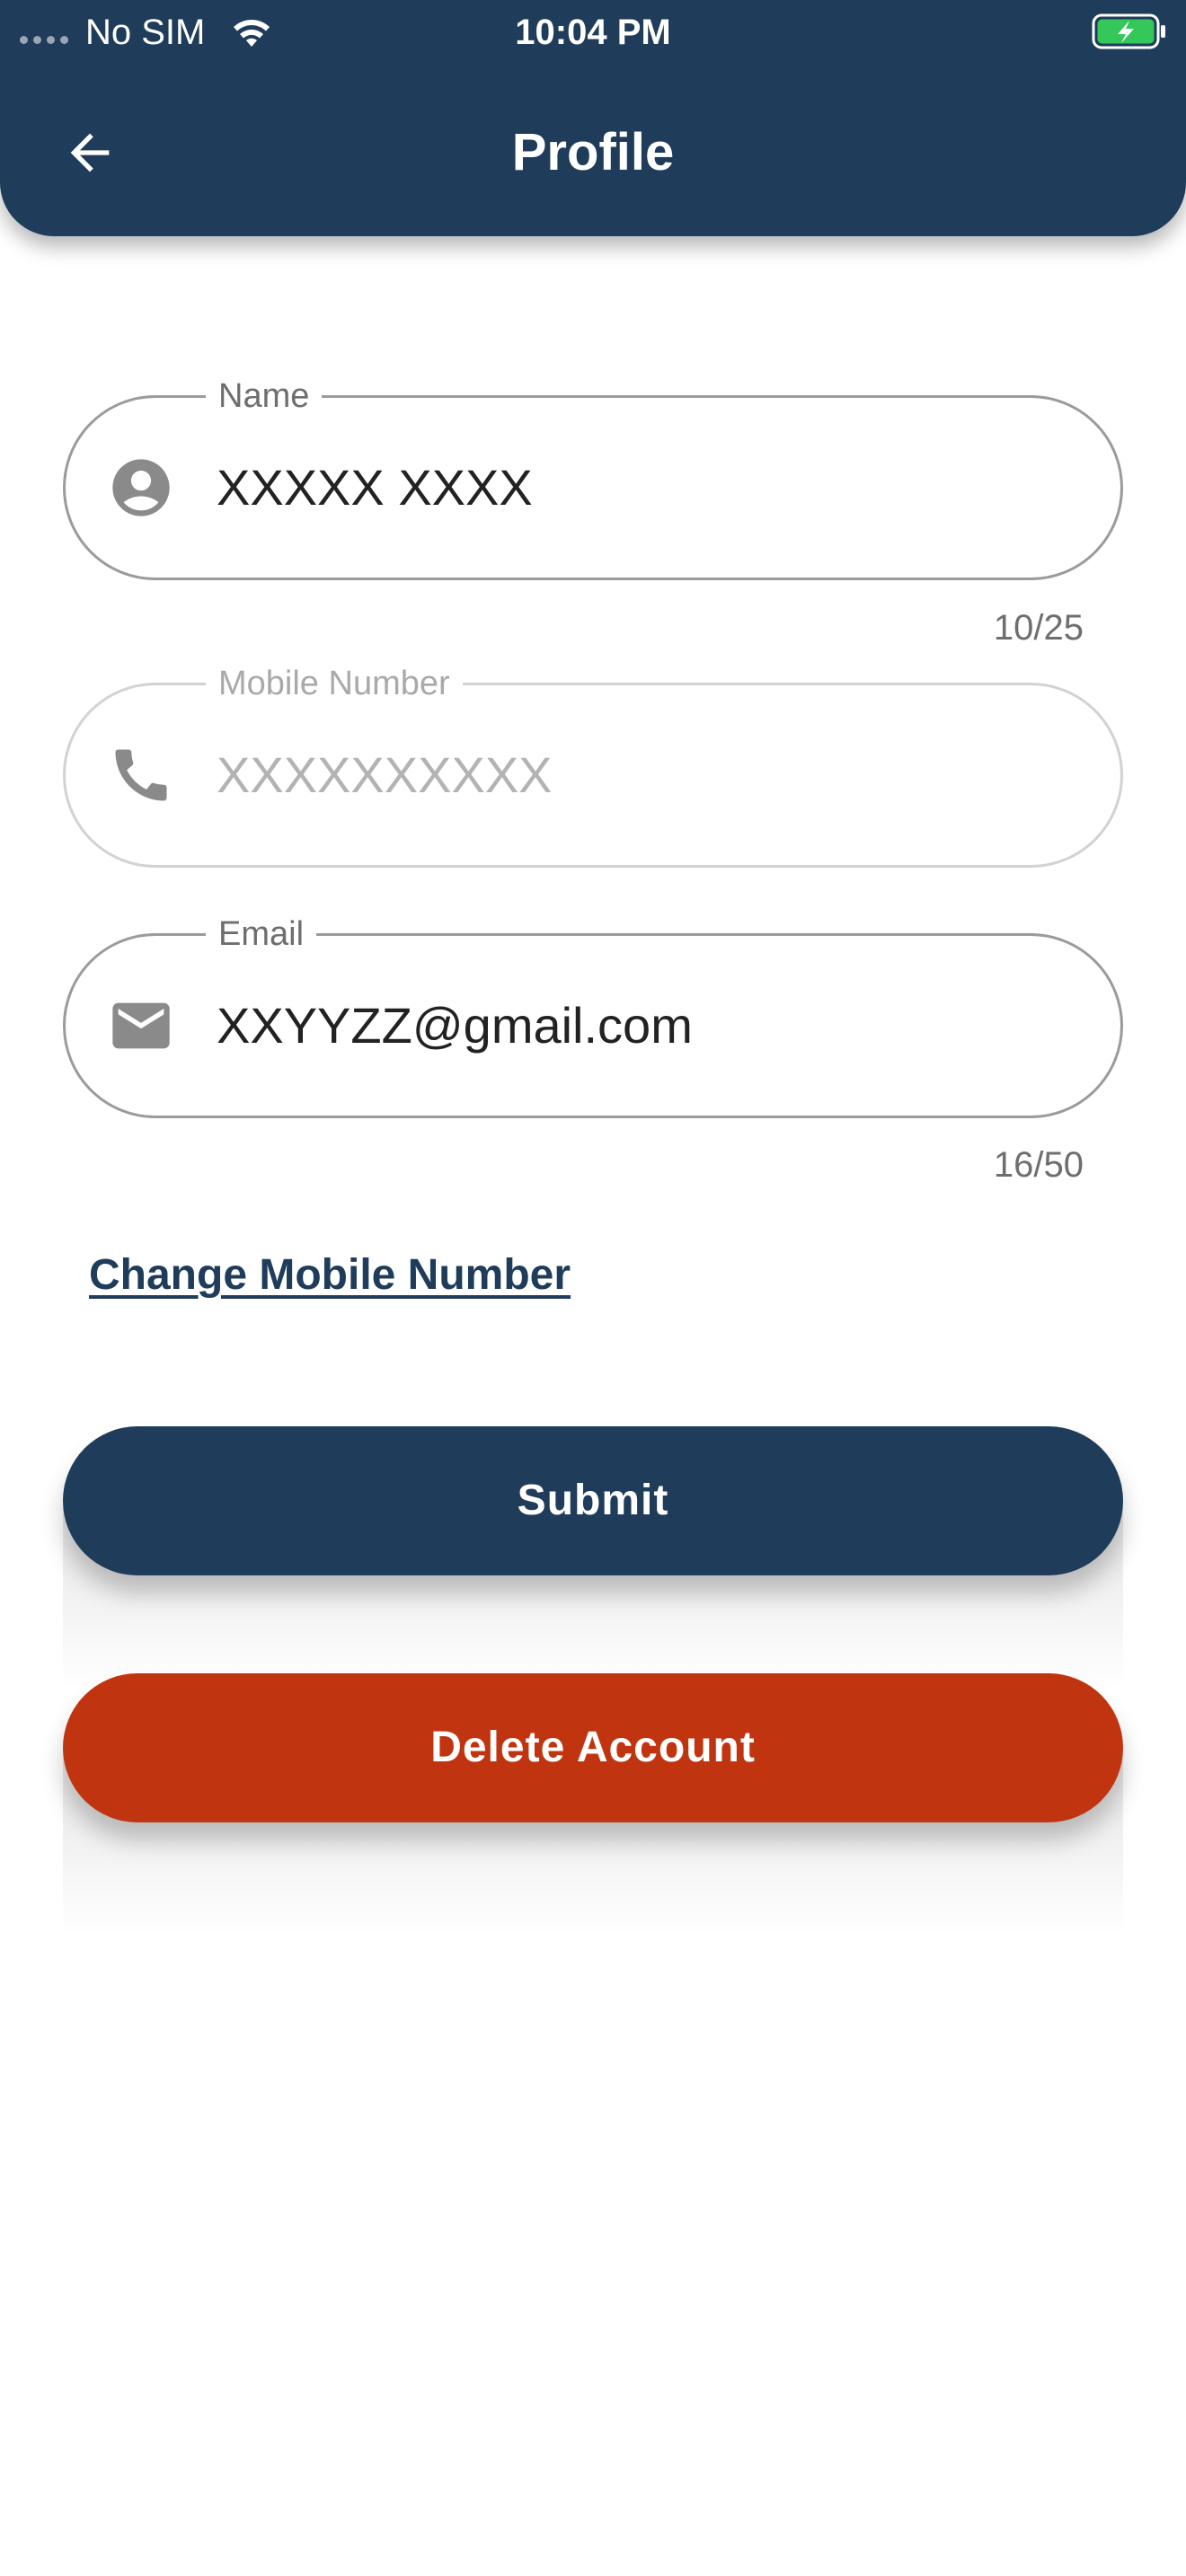  What do you see at coordinates (141, 775) in the screenshot?
I see `phone-icon` at bounding box center [141, 775].